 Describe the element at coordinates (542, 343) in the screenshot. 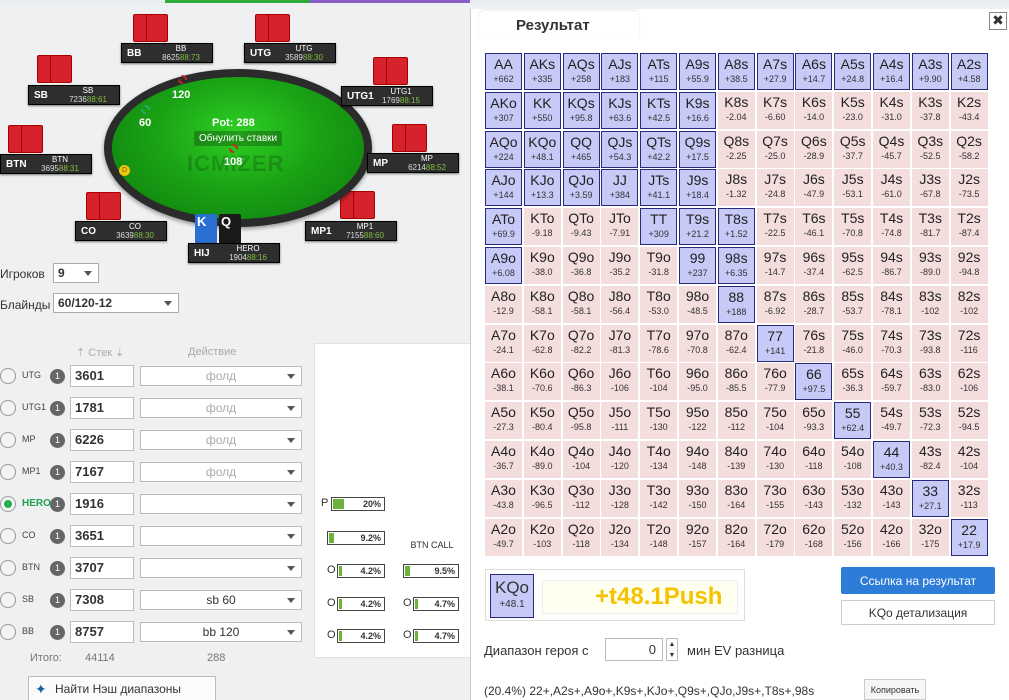

I see `range-cell: K7o -62.8` at that location.